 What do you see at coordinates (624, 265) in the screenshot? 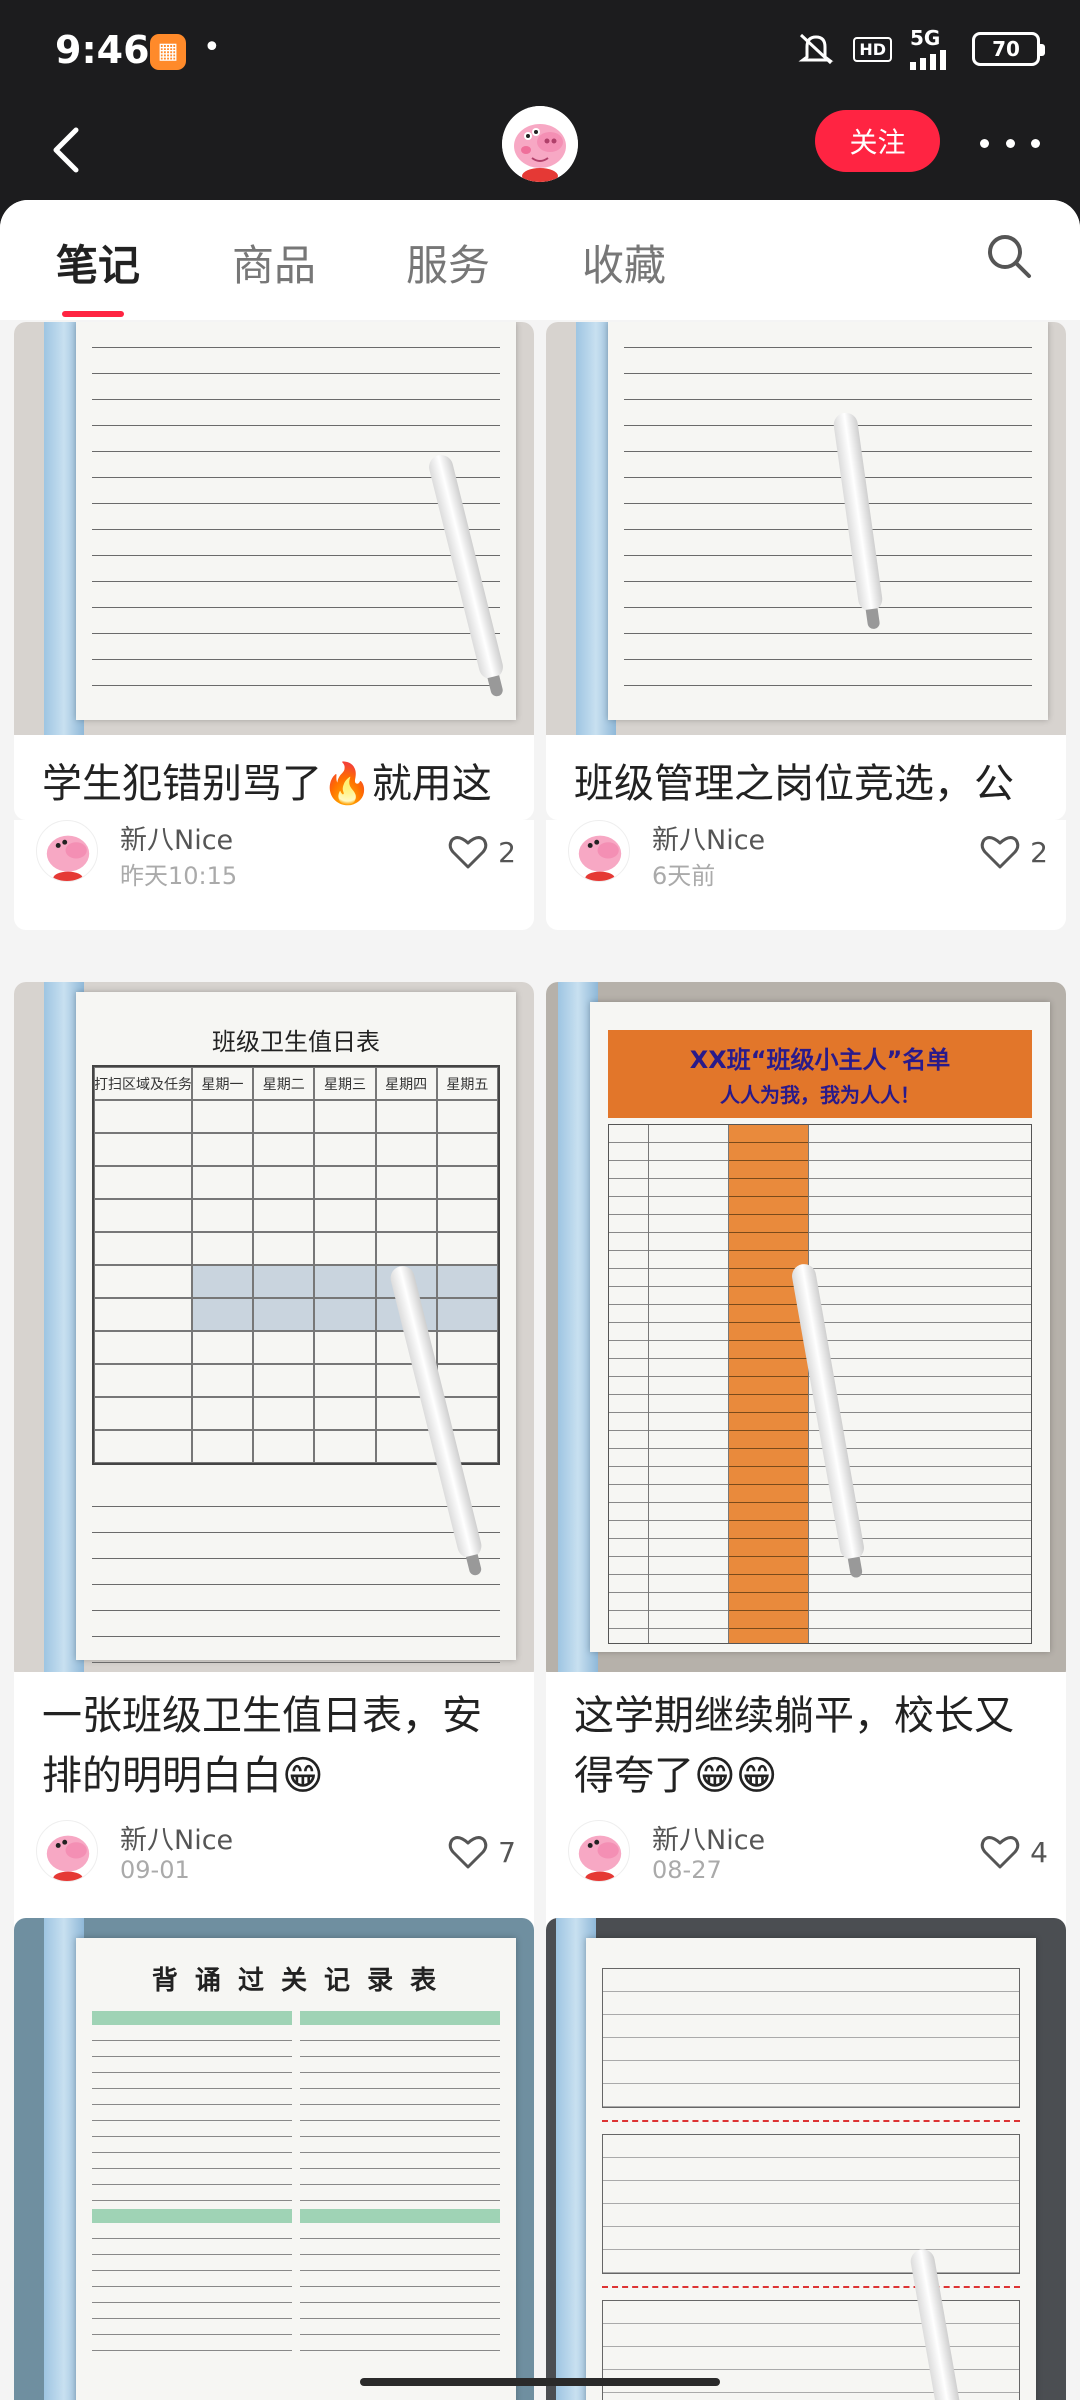
I see `tab-label: 收藏` at bounding box center [624, 265].